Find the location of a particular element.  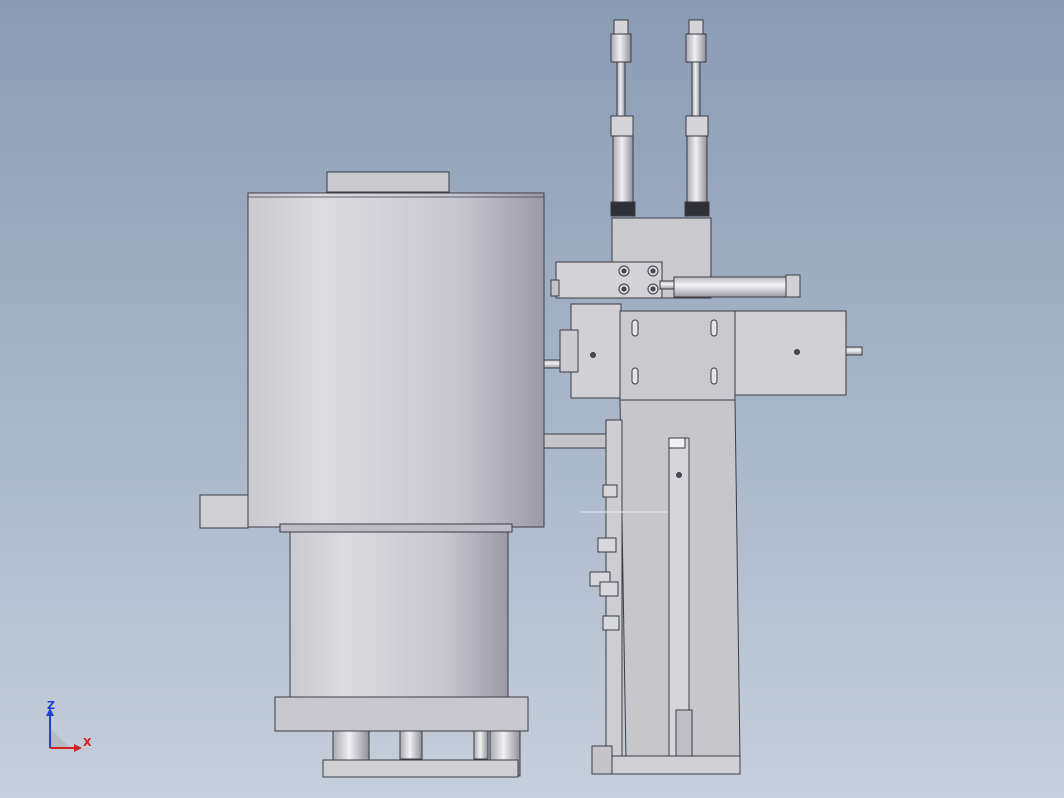

frame-base-plate is located at coordinates (667, 765).